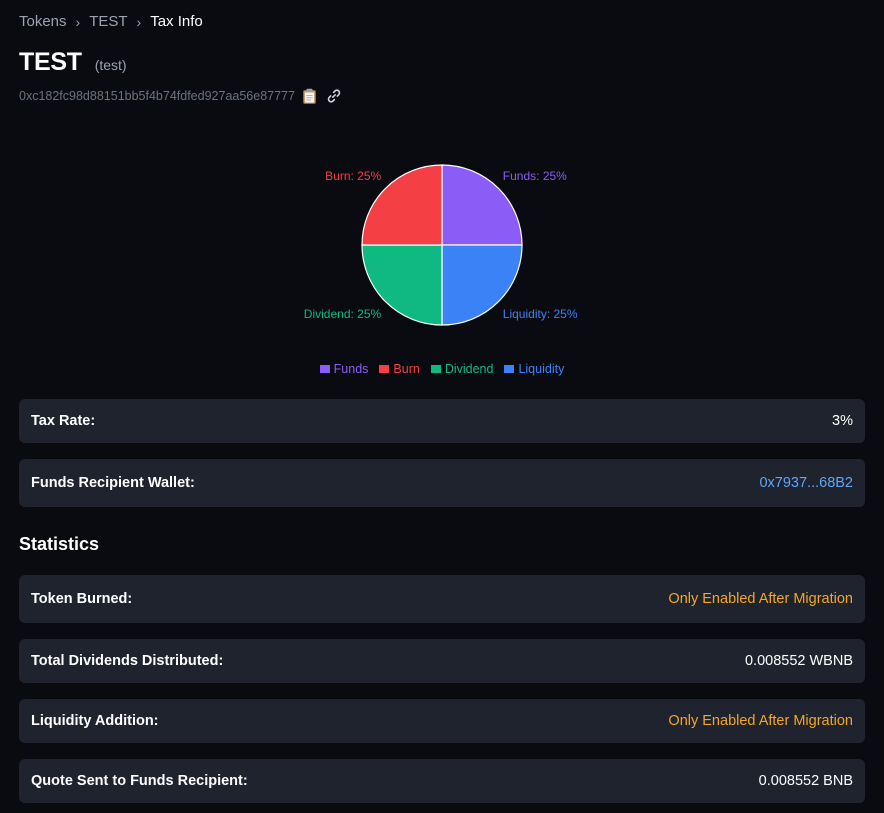 The image size is (884, 813). Describe the element at coordinates (842, 421) in the screenshot. I see `tax-rate-value: 3%` at that location.